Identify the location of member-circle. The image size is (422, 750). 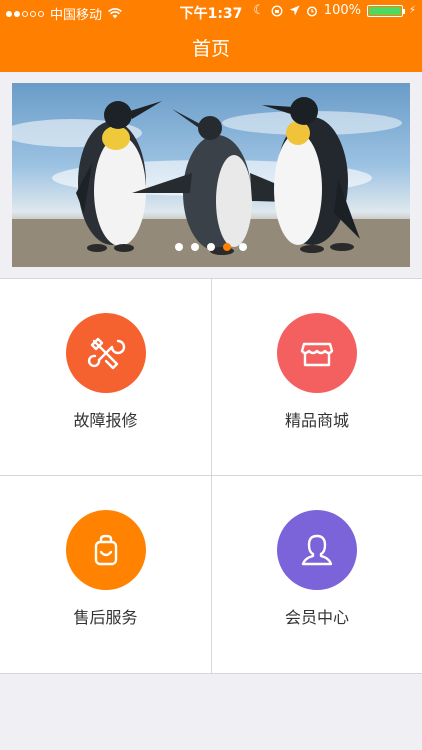
(317, 550).